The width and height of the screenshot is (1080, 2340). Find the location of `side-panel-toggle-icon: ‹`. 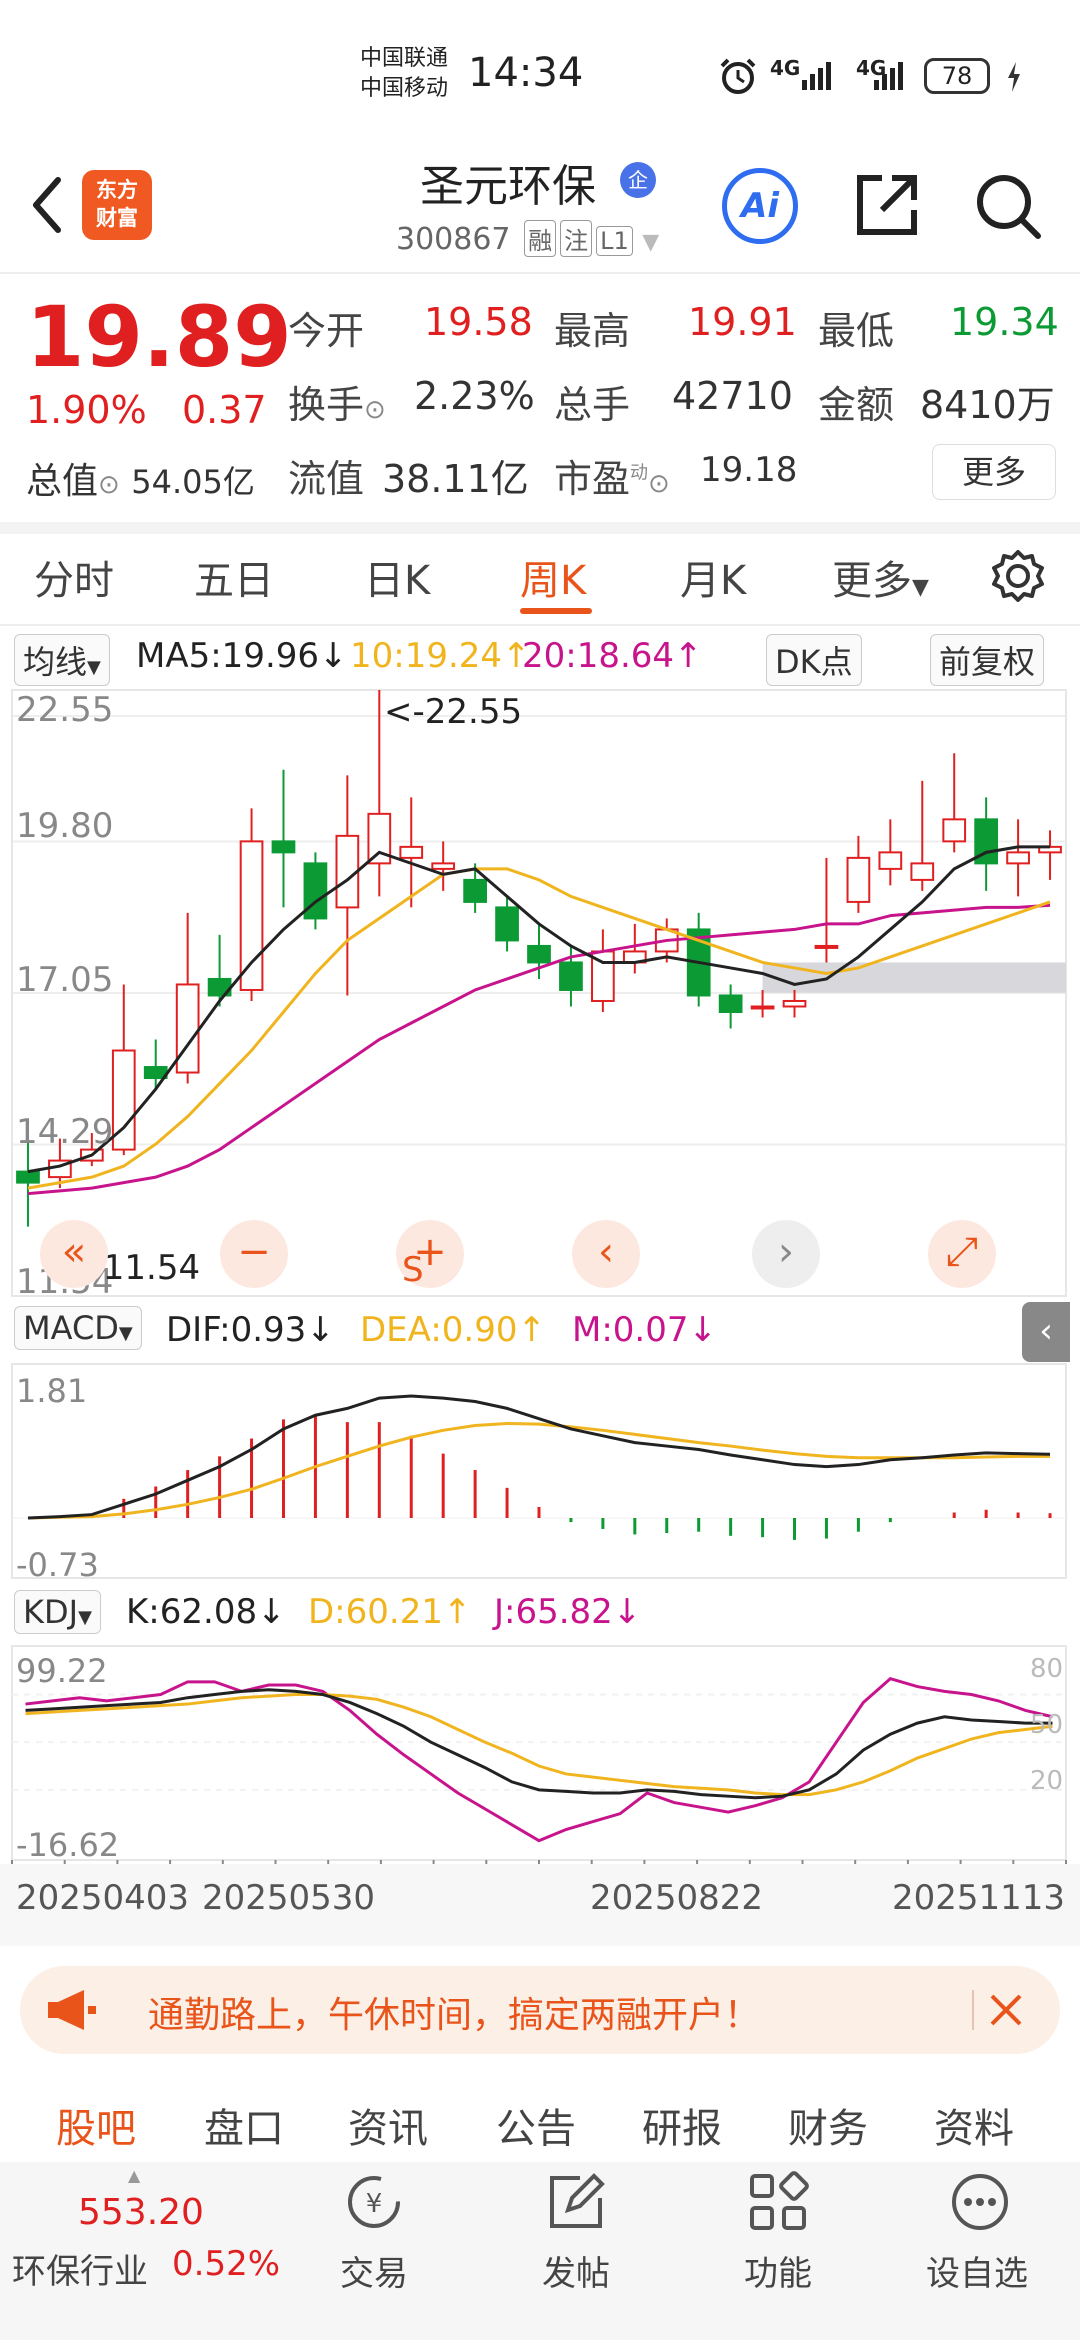

side-panel-toggle-icon: ‹ is located at coordinates (1046, 1332).